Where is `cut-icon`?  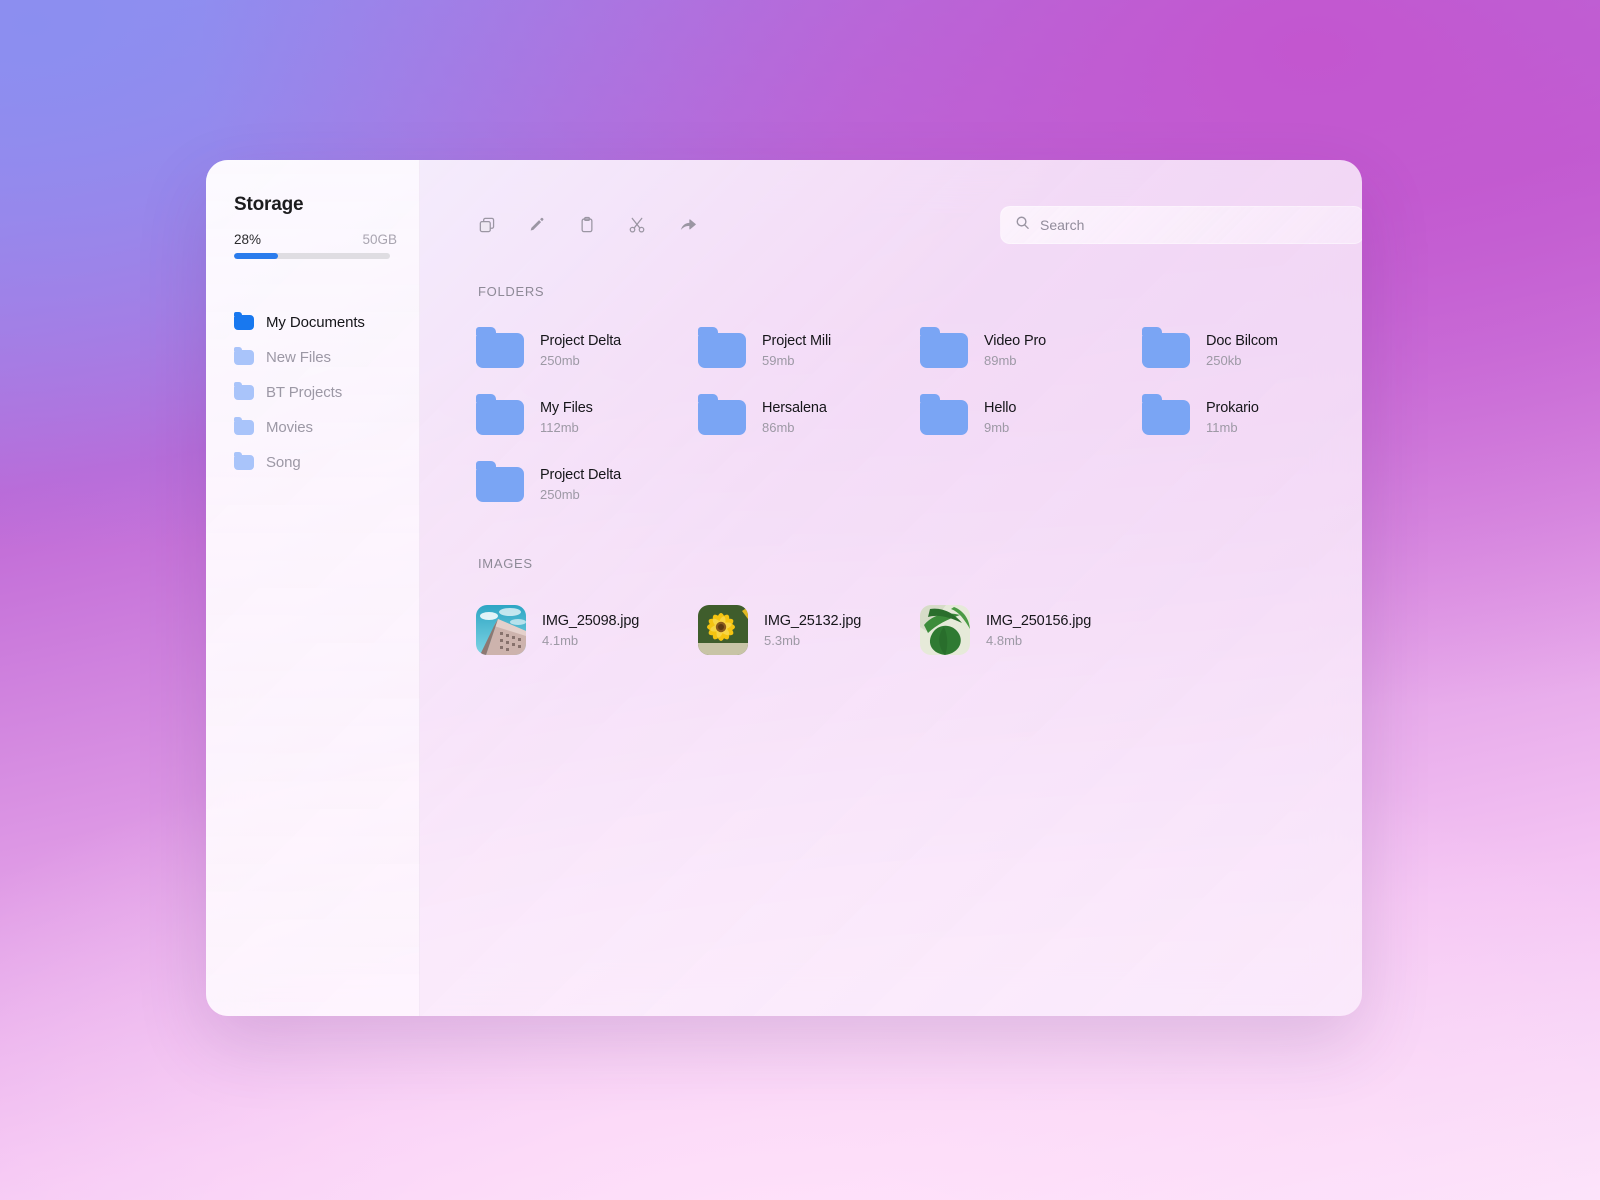
cut-icon is located at coordinates (637, 225).